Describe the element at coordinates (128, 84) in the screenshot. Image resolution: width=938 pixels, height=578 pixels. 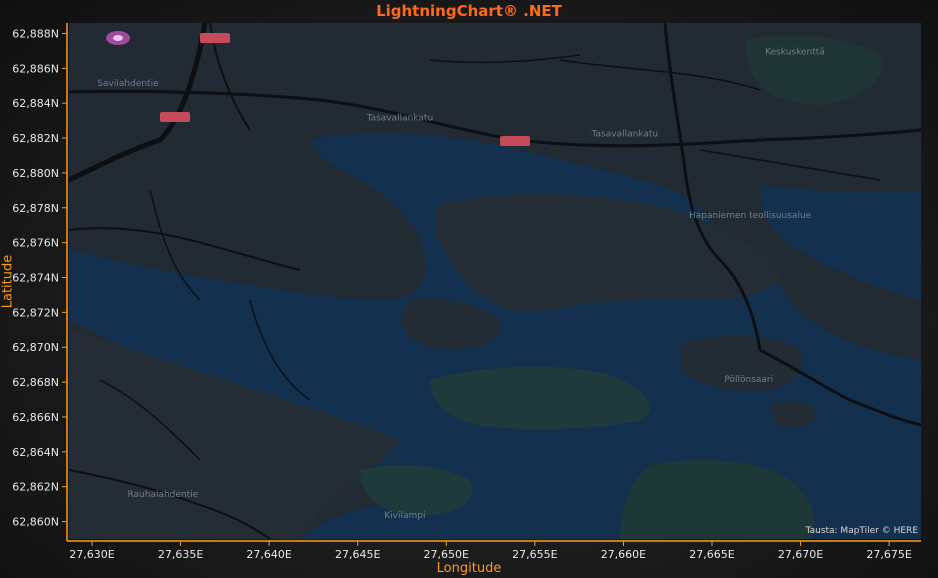
I see `map-place-label: Savilahdentie` at that location.